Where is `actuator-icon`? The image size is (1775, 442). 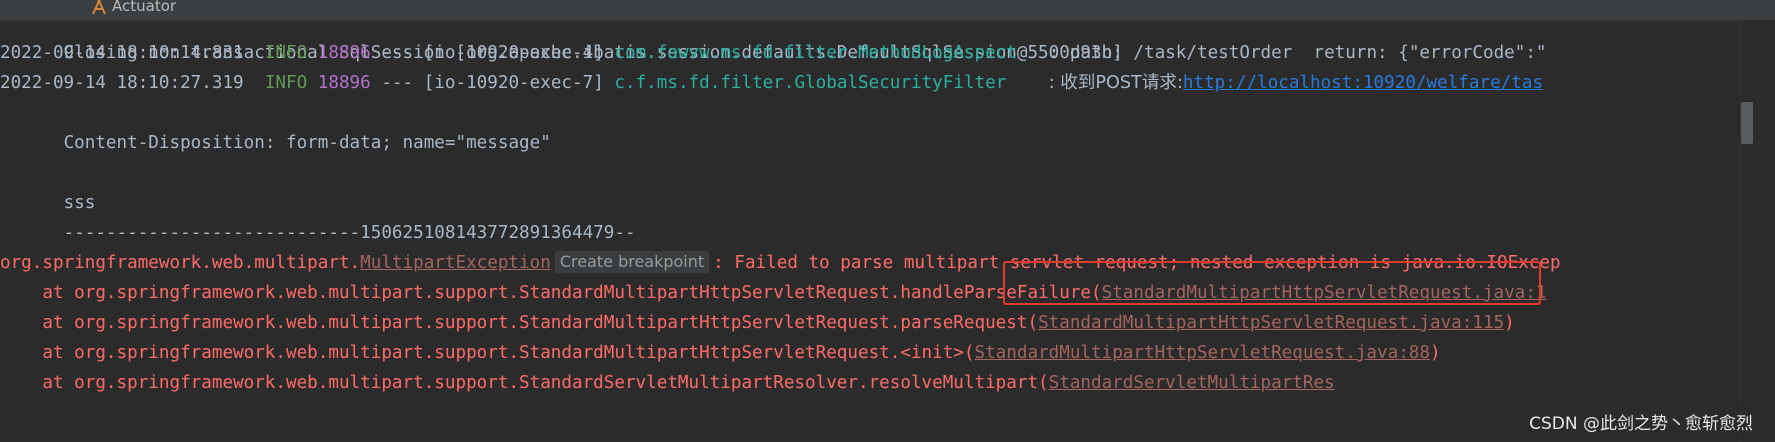 actuator-icon is located at coordinates (99, 7).